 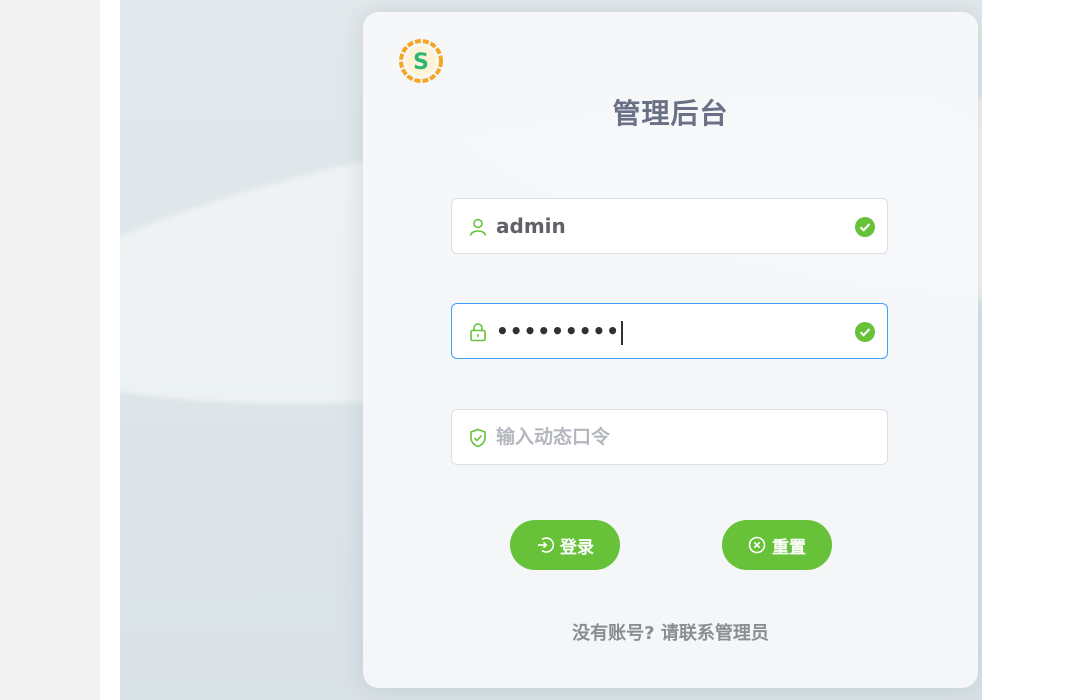 I want to click on left-gutter, so click(x=110, y=350).